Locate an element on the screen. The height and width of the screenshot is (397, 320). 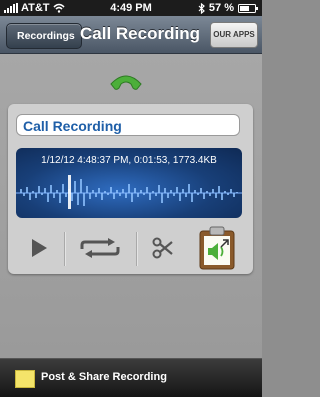
battery-label: 57 % is located at coordinates (221, 8).